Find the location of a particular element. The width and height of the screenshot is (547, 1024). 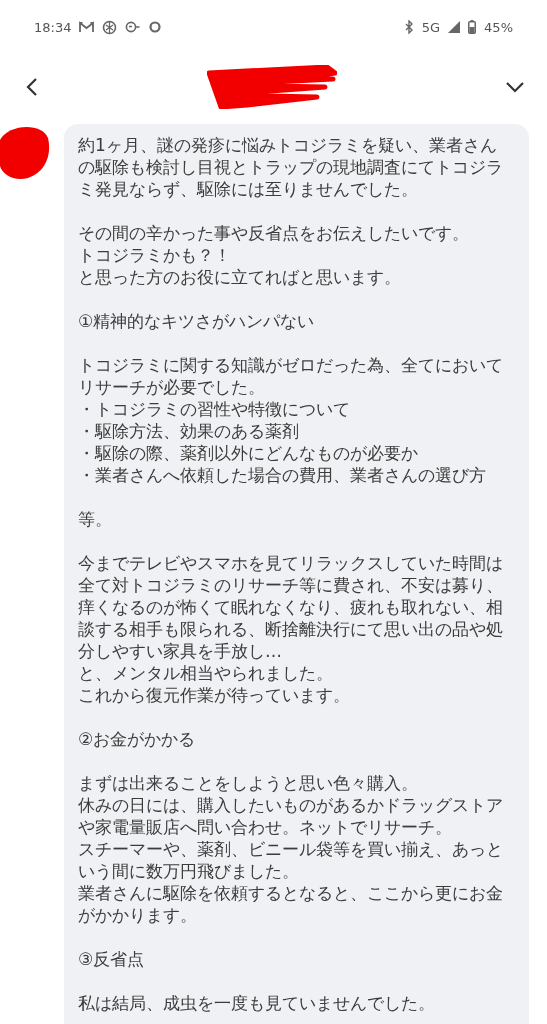

message-text: 約1ヶ月、謎の発疹に悩みトコジラミを疑い、業者さんの駆除も検討し目視とトラップの現地調査にてトコジラミ発見ならず、駆除には至りませんでした。 is located at coordinates (291, 167).